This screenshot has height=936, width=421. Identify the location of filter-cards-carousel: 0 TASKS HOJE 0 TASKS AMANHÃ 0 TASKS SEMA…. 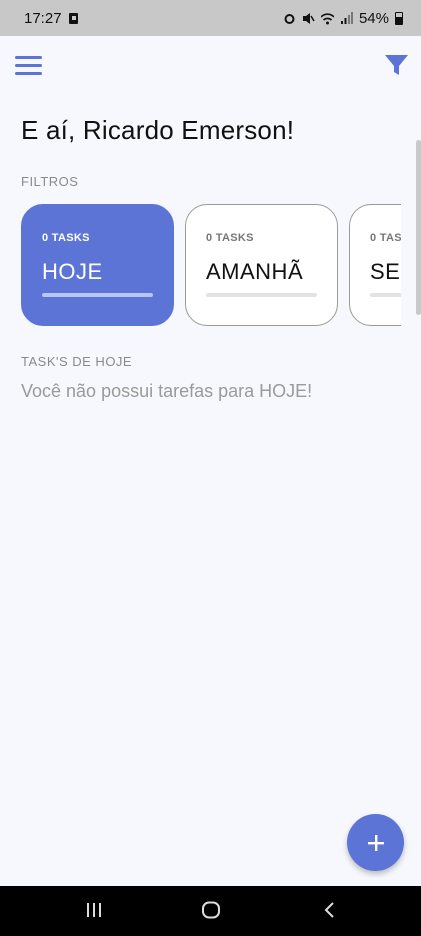
(211, 266).